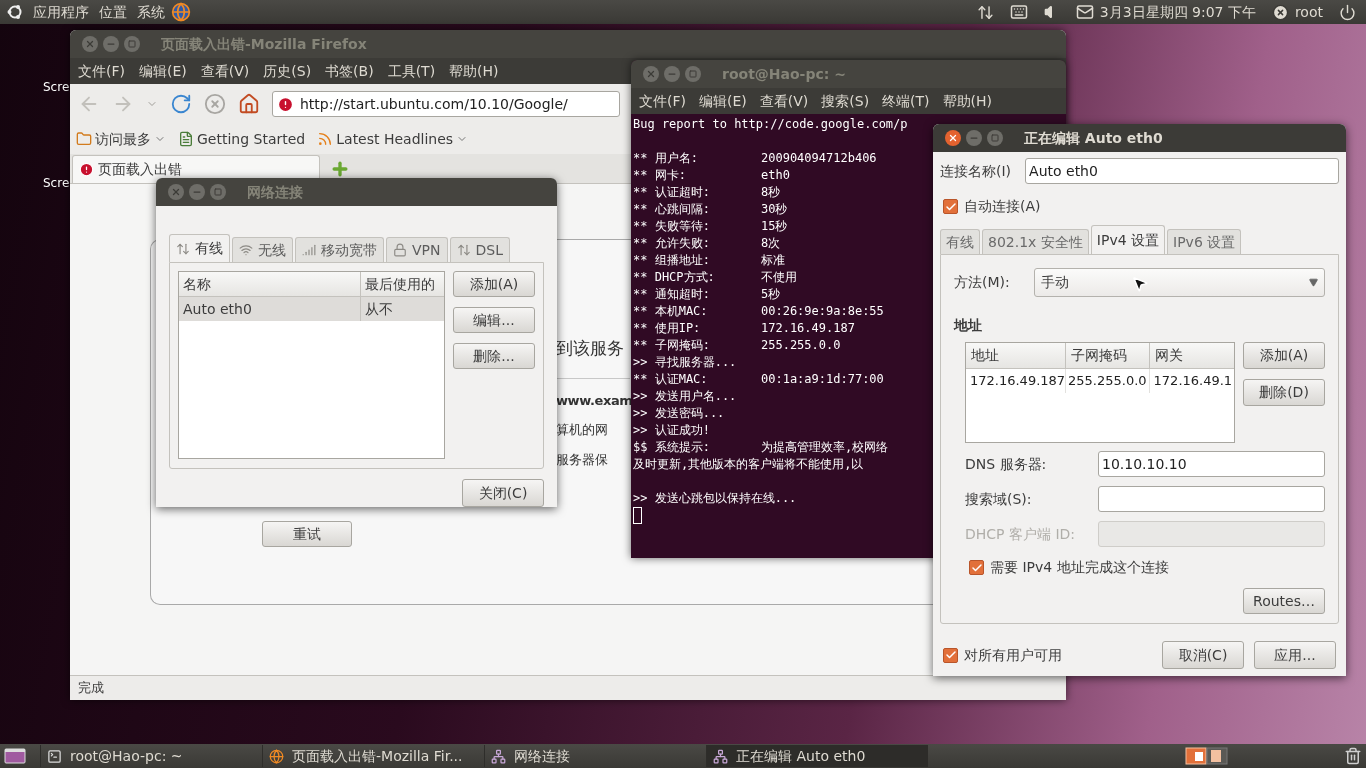  Describe the element at coordinates (1284, 392) in the screenshot. I see `address-button: 删除(D)` at that location.